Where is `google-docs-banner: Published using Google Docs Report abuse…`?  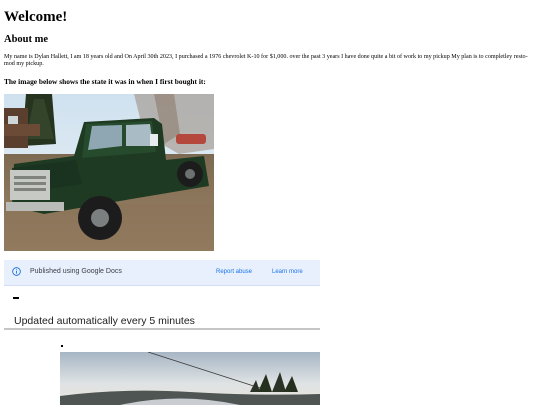
google-docs-banner: Published using Google Docs Report abuse… is located at coordinates (162, 273).